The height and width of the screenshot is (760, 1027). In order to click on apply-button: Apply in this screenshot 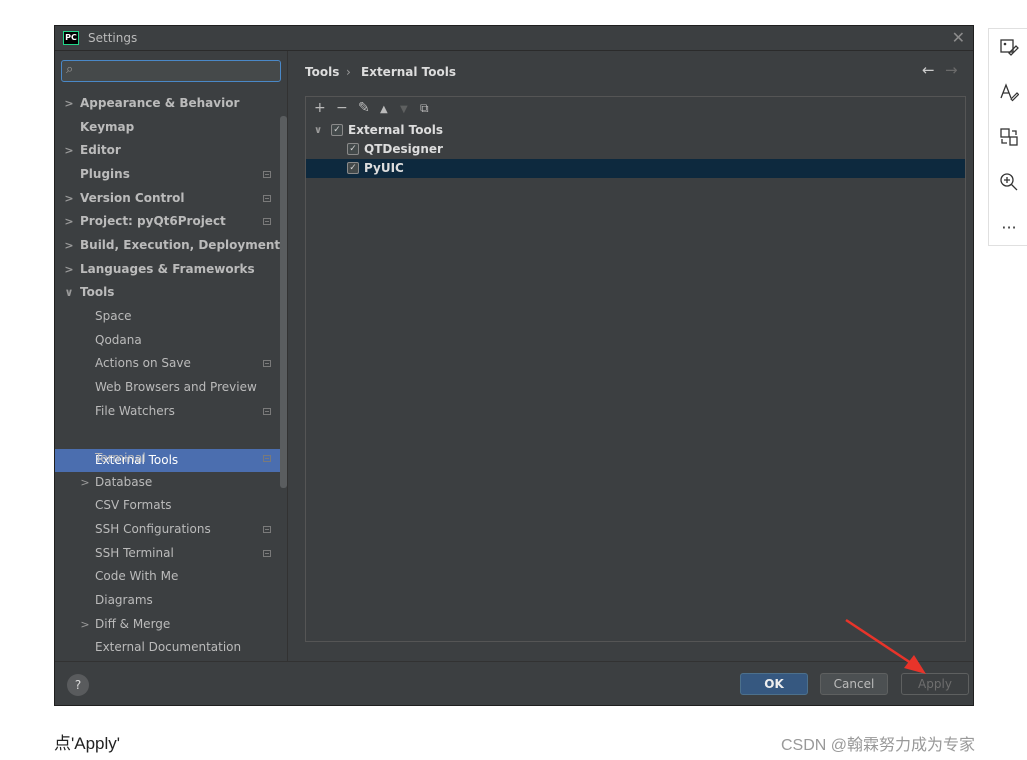, I will do `click(935, 684)`.